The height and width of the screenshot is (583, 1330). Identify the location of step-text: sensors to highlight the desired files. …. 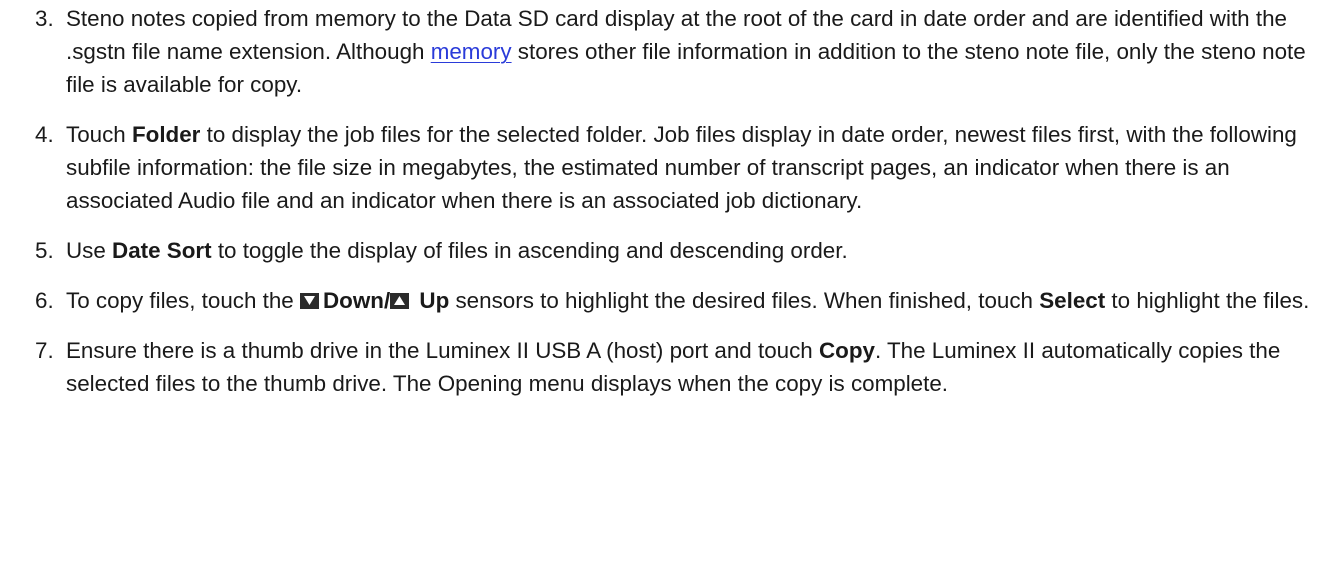
(744, 300).